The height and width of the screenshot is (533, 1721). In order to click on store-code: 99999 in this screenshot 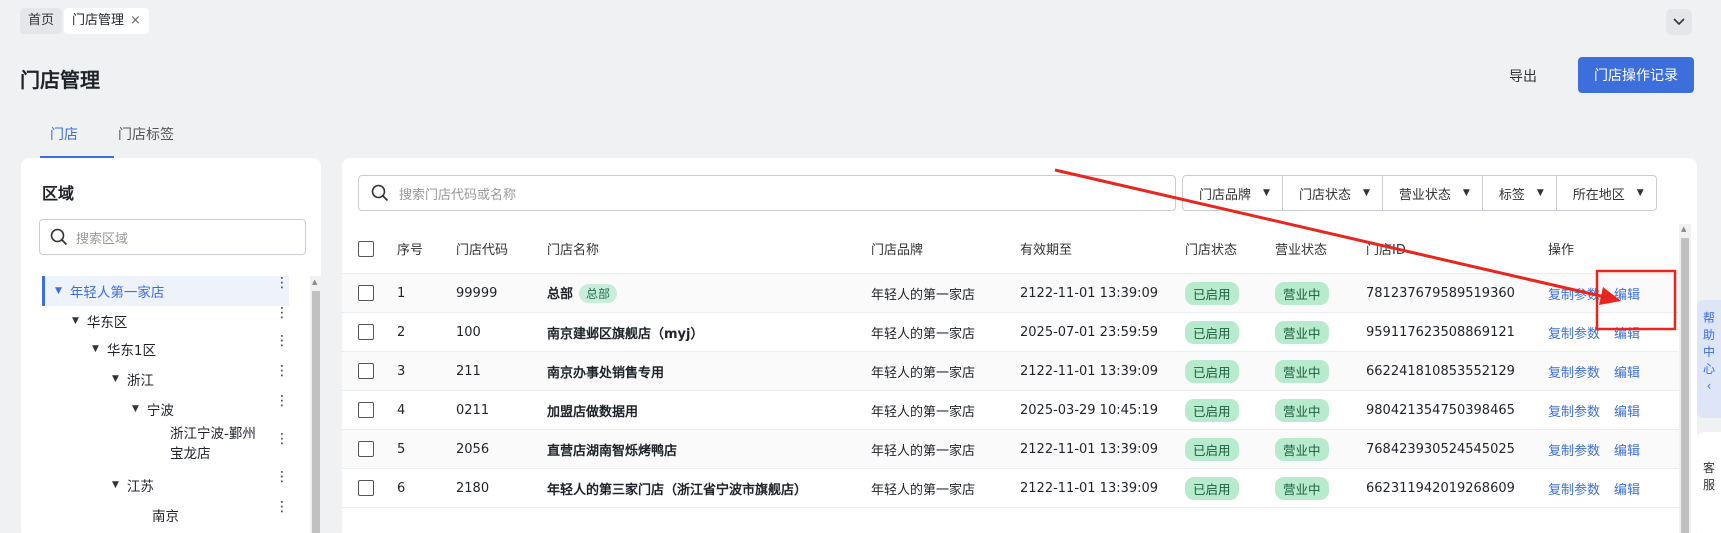, I will do `click(477, 293)`.